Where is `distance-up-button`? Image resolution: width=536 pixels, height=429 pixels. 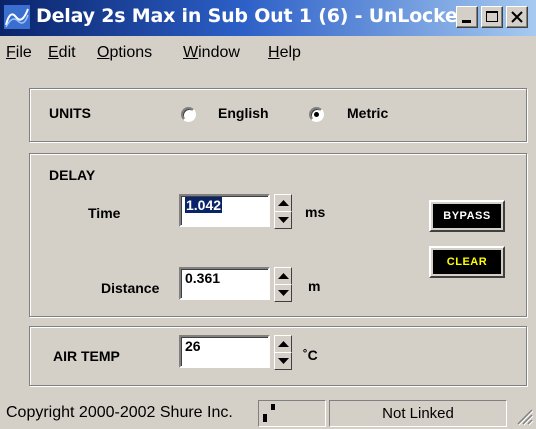 distance-up-button is located at coordinates (283, 276).